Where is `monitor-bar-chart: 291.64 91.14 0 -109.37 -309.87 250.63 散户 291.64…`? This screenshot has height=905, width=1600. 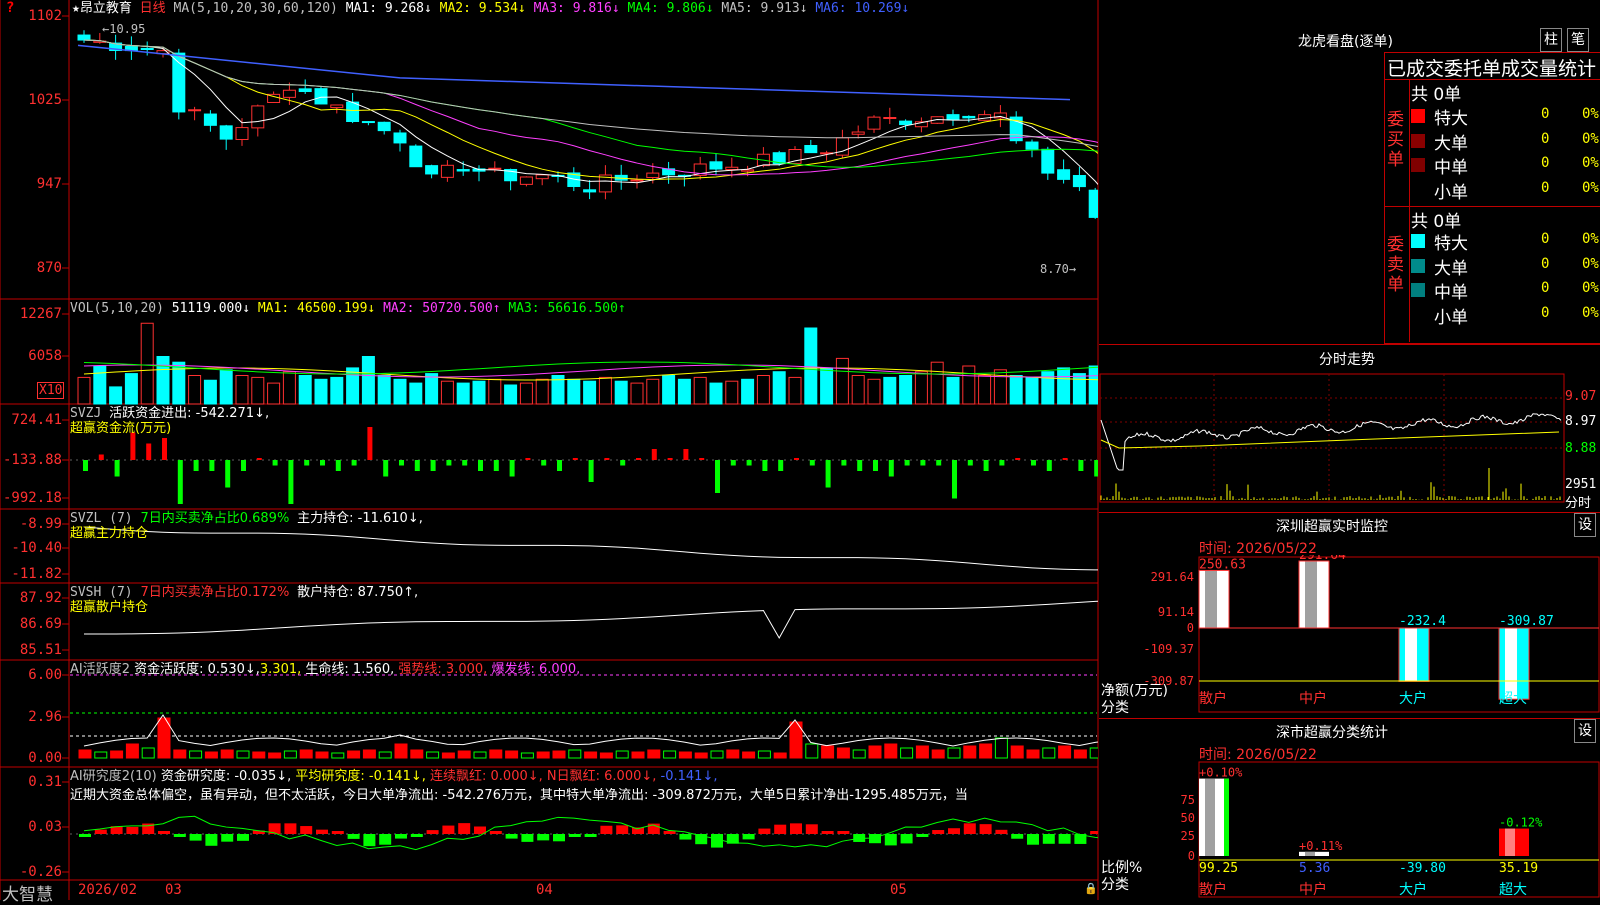 monitor-bar-chart: 291.64 91.14 0 -109.37 -309.87 250.63 散户 291.64… is located at coordinates (1349, 635).